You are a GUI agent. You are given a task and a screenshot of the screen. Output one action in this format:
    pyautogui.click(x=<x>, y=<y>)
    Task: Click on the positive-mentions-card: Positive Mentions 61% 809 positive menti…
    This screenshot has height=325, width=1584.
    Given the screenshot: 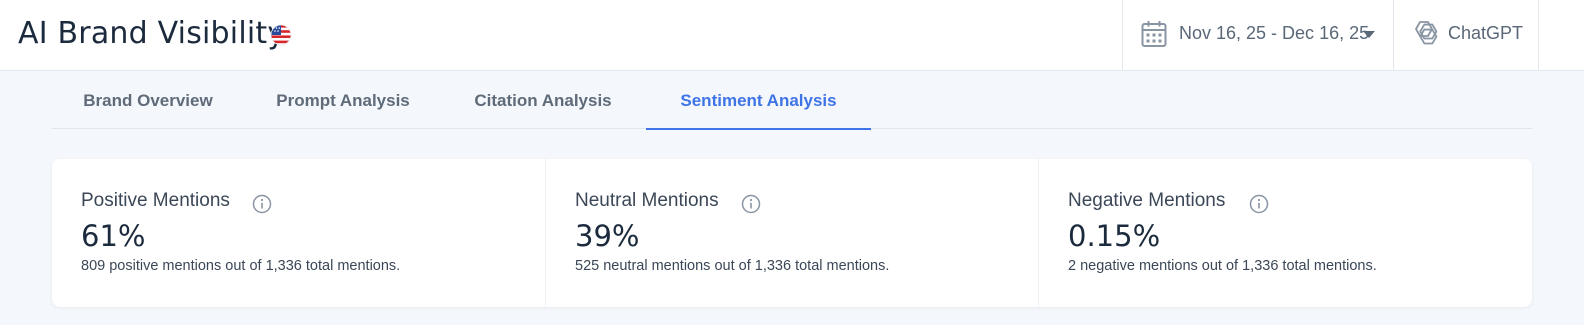 What is the action you would take?
    pyautogui.click(x=298, y=233)
    